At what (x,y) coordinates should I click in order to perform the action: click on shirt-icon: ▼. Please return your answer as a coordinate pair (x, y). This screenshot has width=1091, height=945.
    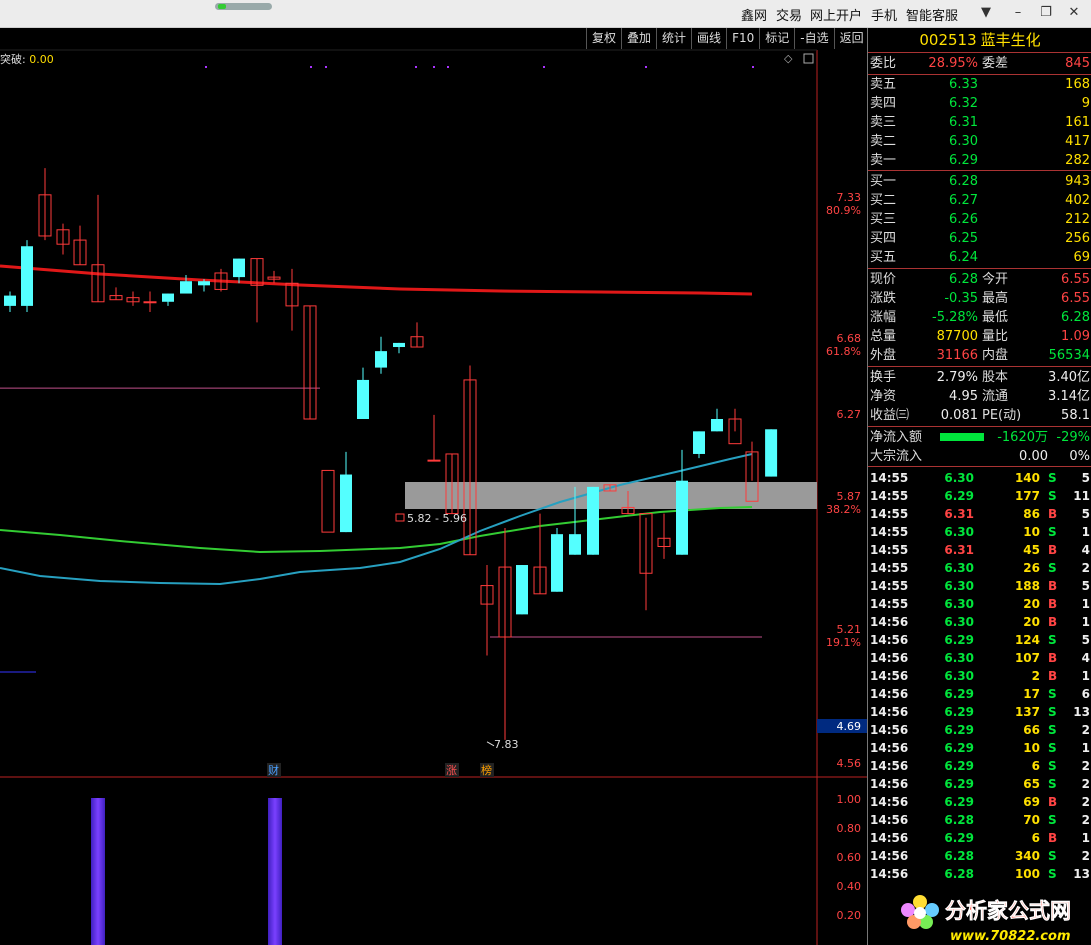
    Looking at the image, I should click on (986, 13).